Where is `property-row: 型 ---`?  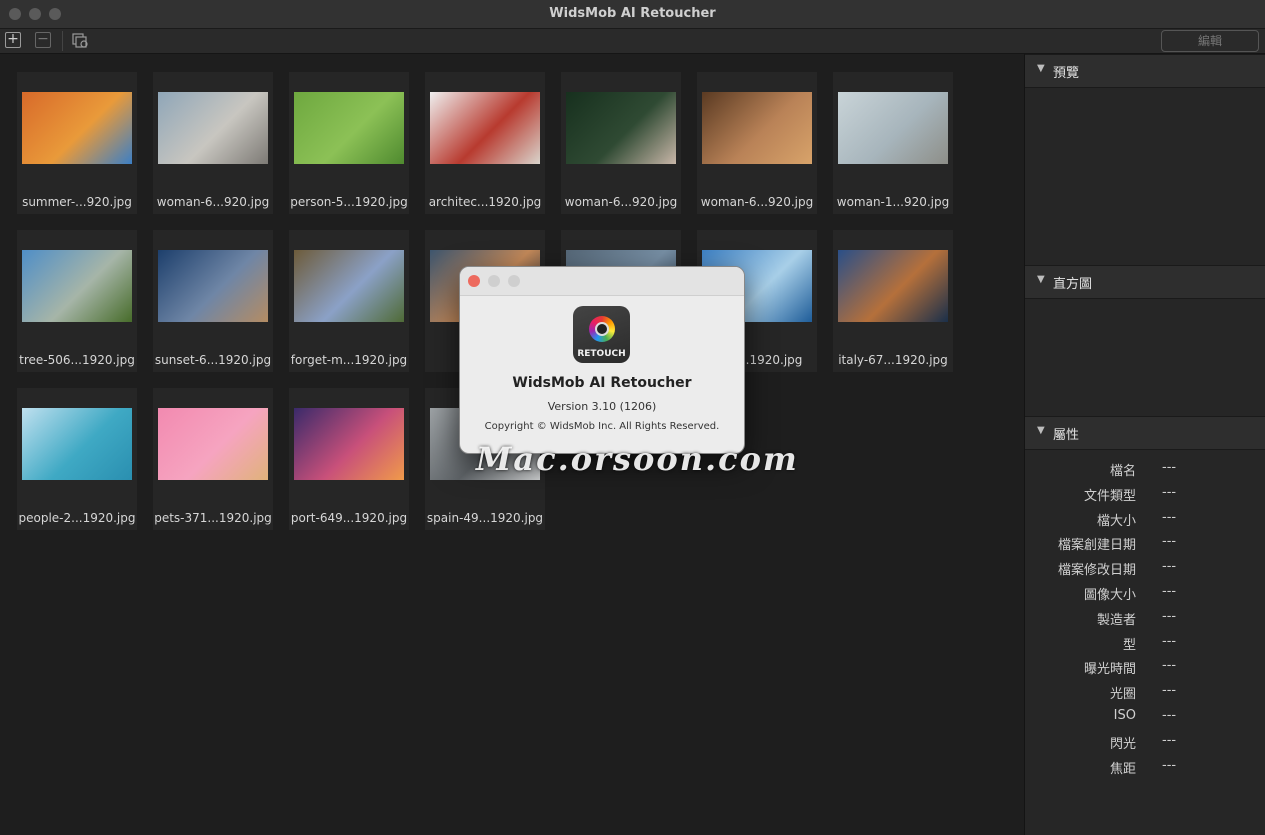
property-row: 型 --- is located at coordinates (1145, 642).